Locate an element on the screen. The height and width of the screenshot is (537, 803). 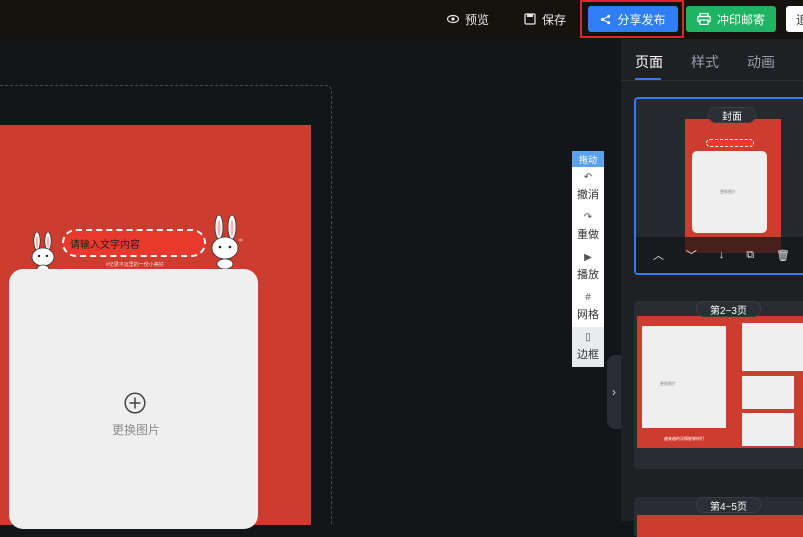
redo-label: 重做 is located at coordinates (588, 235).